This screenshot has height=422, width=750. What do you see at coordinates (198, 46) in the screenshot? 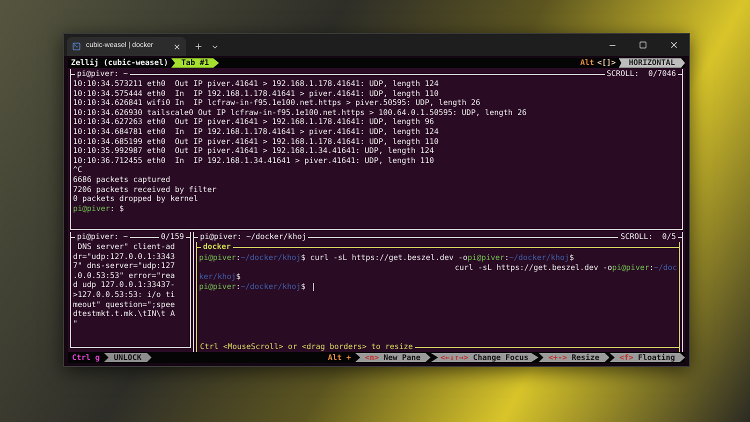
I see `add-tab-icon` at bounding box center [198, 46].